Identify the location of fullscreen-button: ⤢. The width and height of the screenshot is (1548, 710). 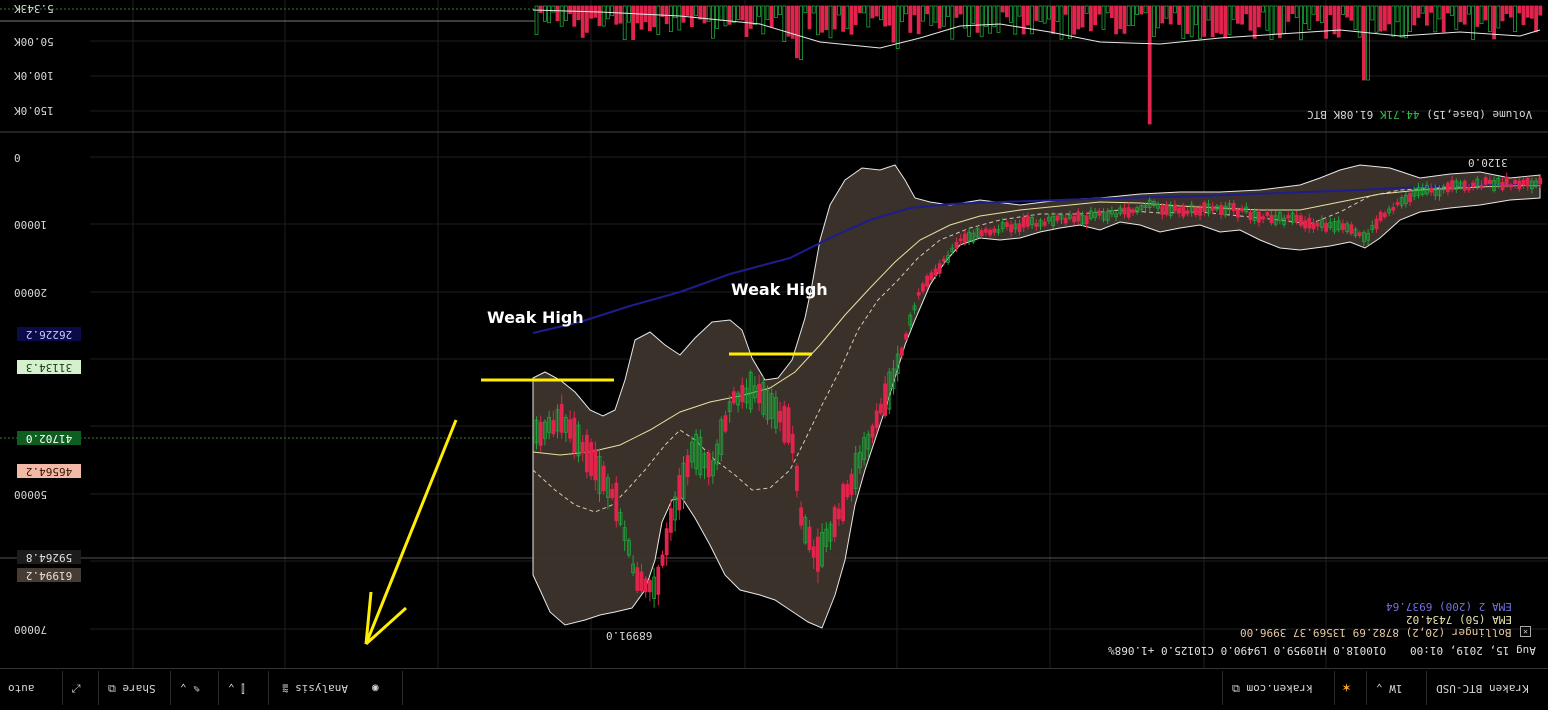
(76, 688).